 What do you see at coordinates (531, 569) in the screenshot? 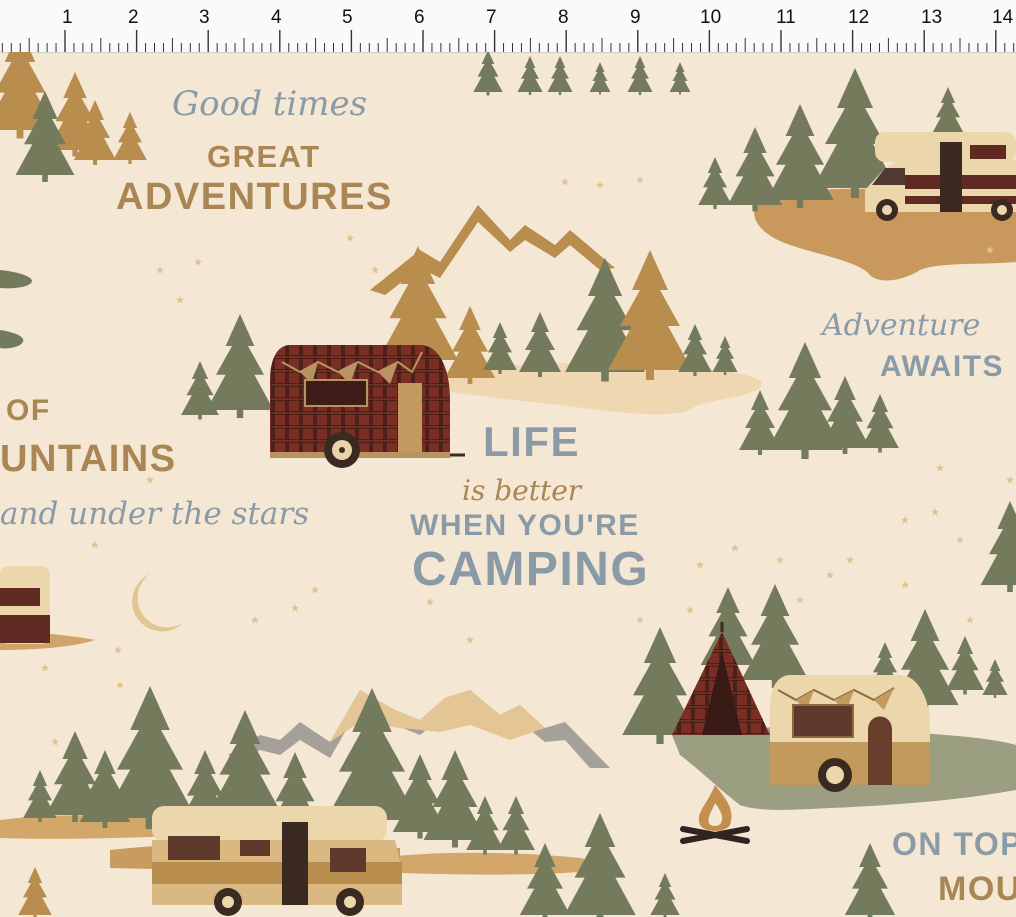
I see `camping-text: CAMPING` at bounding box center [531, 569].